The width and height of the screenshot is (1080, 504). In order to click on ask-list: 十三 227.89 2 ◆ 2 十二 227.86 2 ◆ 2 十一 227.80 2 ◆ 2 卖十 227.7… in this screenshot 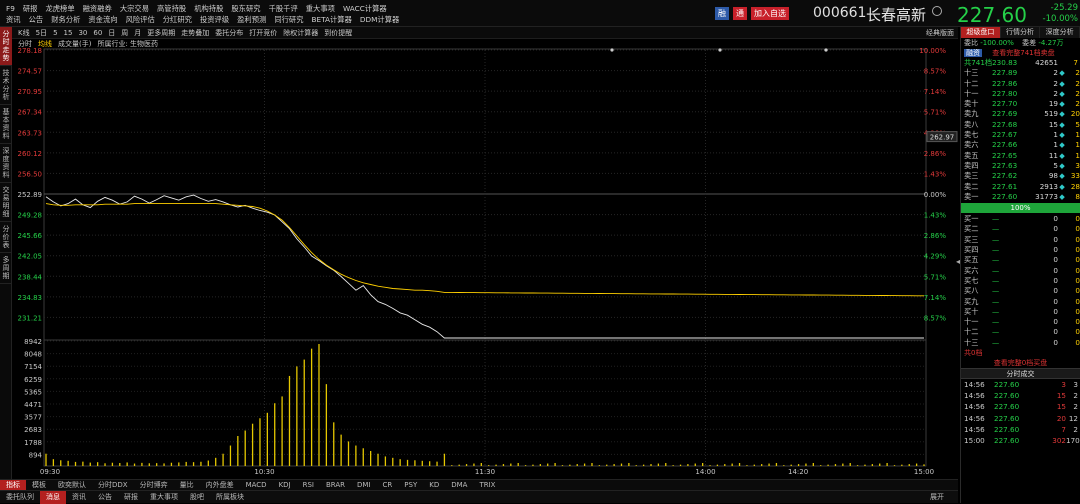, I will do `click(1020, 135)`.